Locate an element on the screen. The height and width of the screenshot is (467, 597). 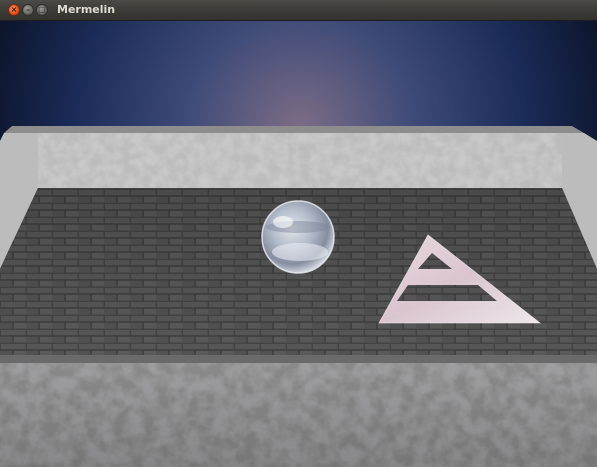
close-icon: × is located at coordinates (14, 9).